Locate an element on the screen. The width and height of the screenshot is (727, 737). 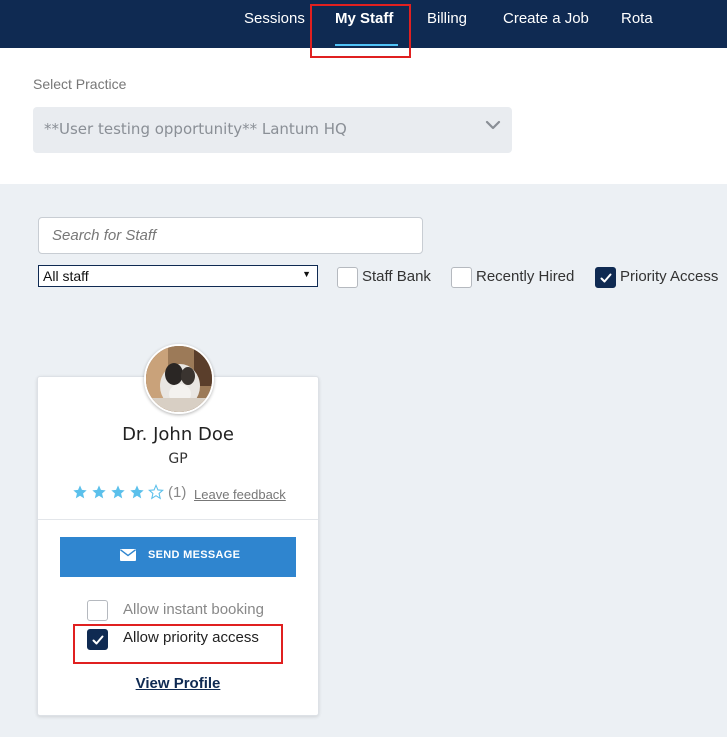
avatar is located at coordinates (179, 379).